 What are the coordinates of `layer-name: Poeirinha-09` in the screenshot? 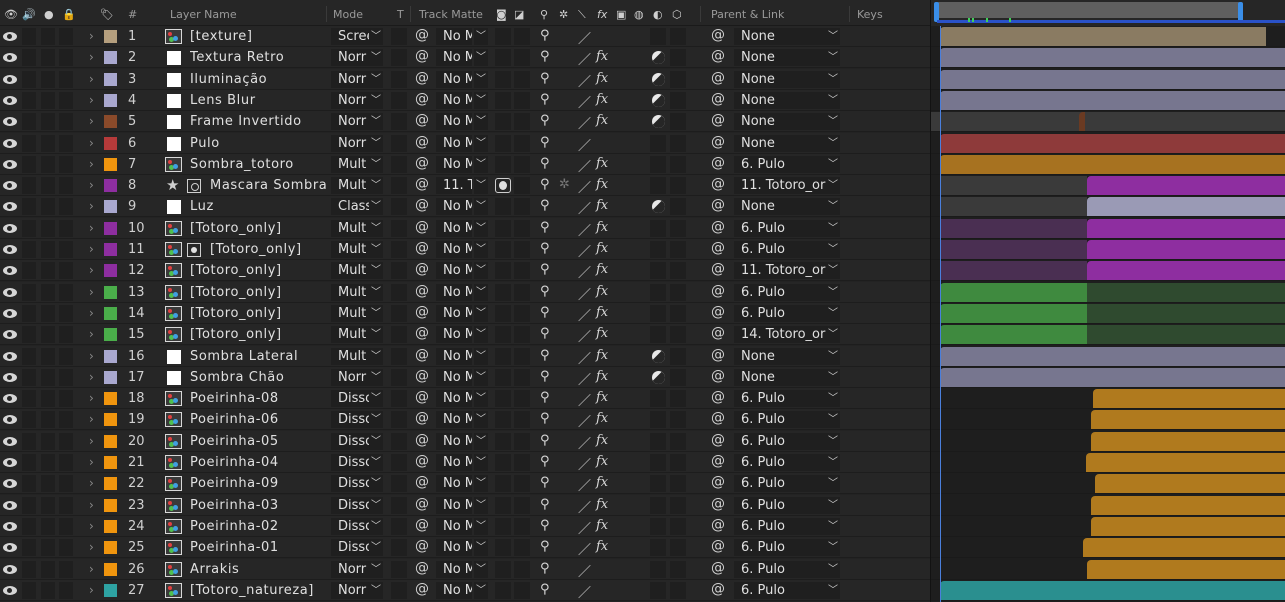 It's located at (258, 483).